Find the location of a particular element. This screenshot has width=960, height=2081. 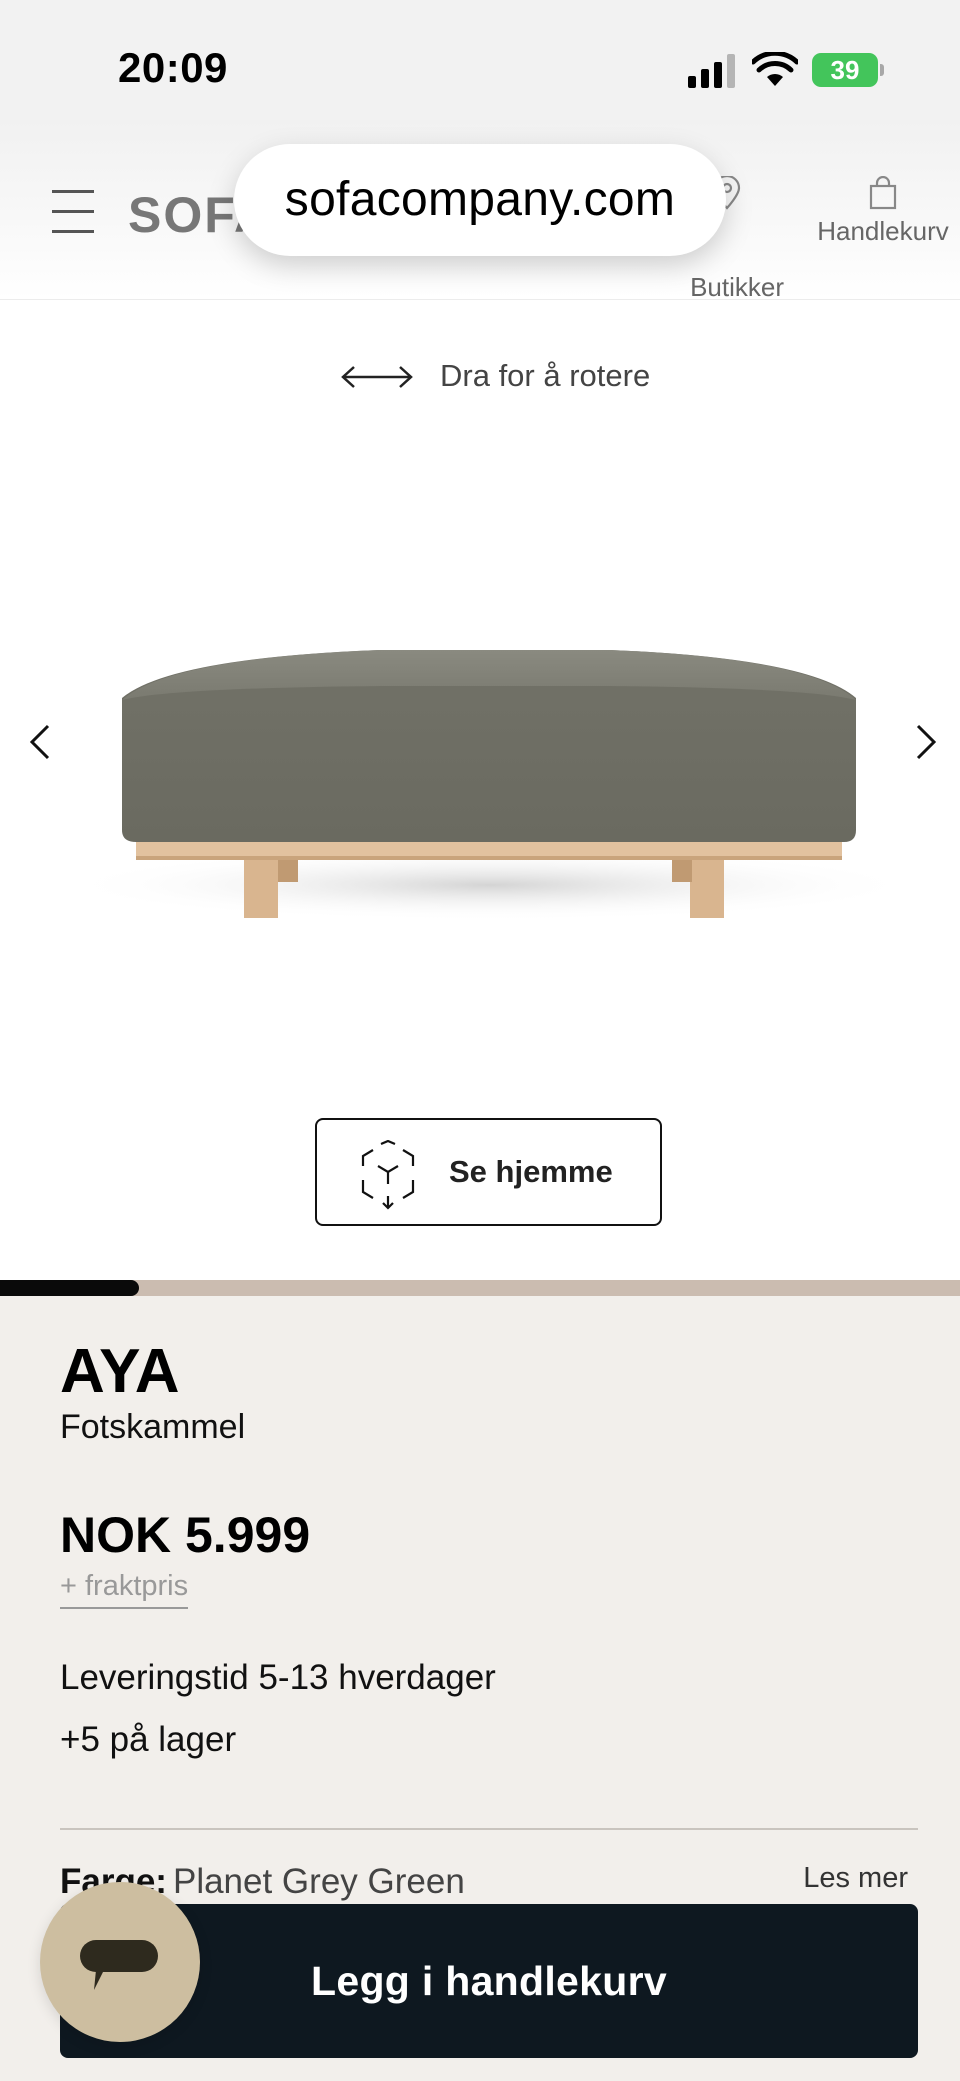

divider is located at coordinates (489, 1829).